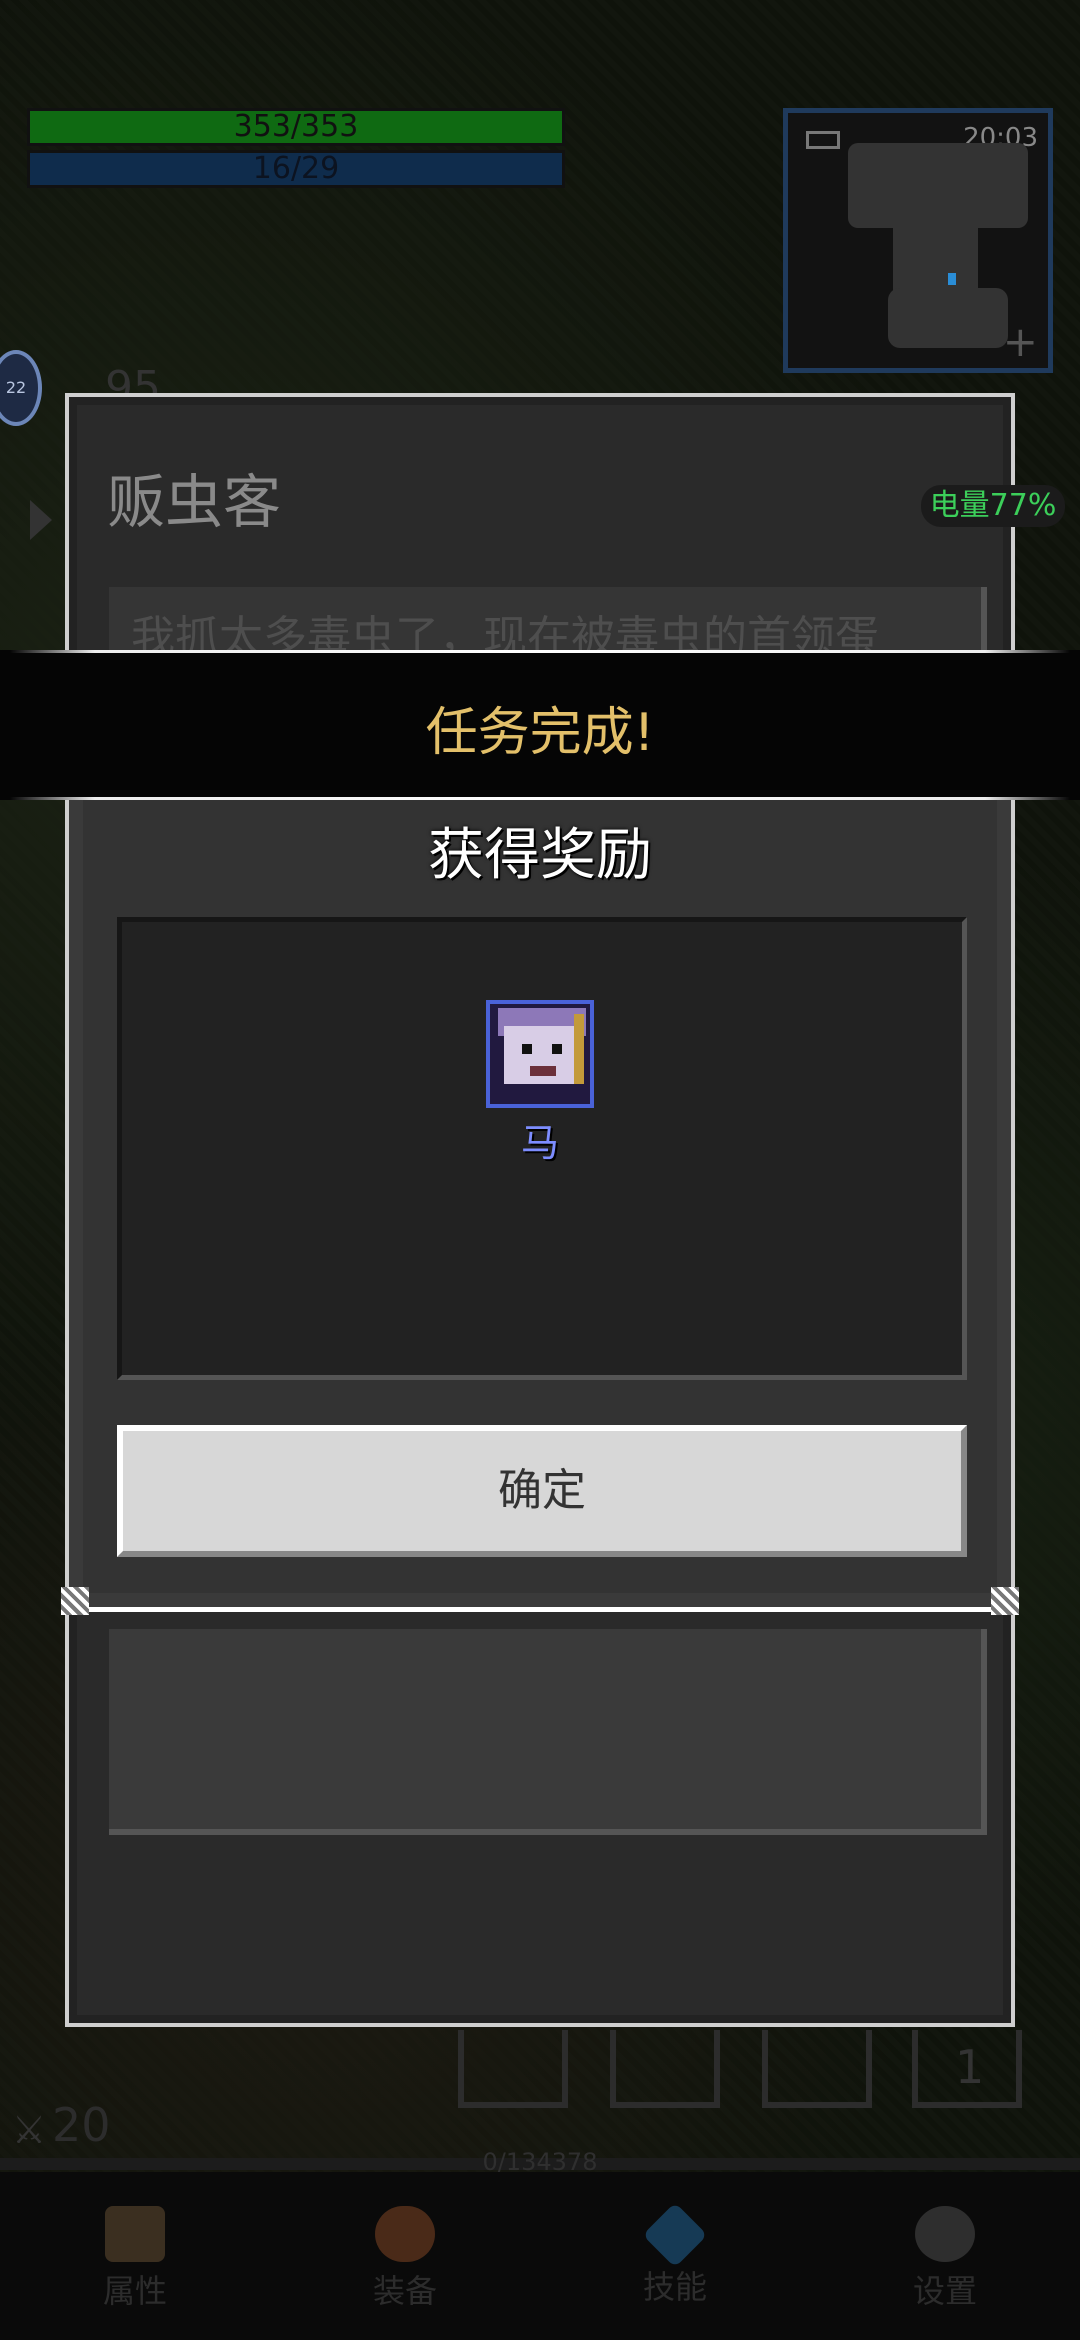 The width and height of the screenshot is (1080, 2340). I want to click on hp-text: 353/353, so click(296, 126).